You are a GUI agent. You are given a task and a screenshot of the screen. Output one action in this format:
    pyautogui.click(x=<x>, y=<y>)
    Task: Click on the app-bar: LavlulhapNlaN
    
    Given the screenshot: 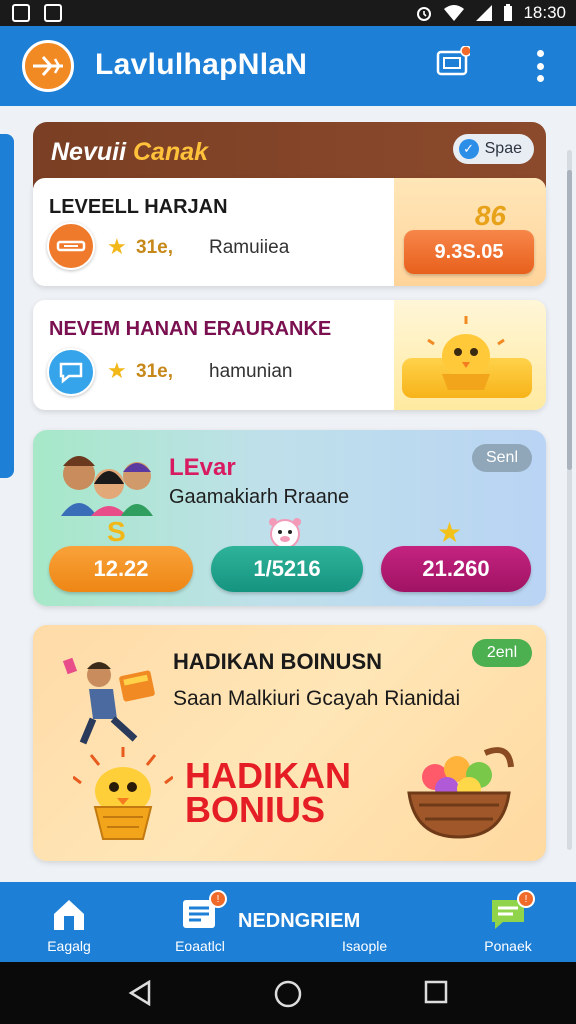 What is the action you would take?
    pyautogui.click(x=288, y=66)
    